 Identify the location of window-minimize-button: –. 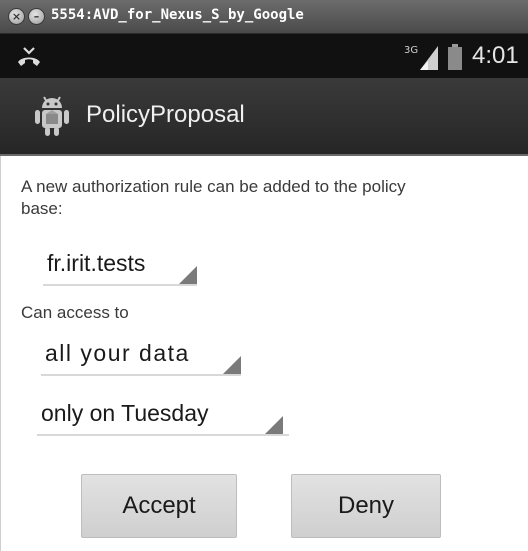
(36, 16).